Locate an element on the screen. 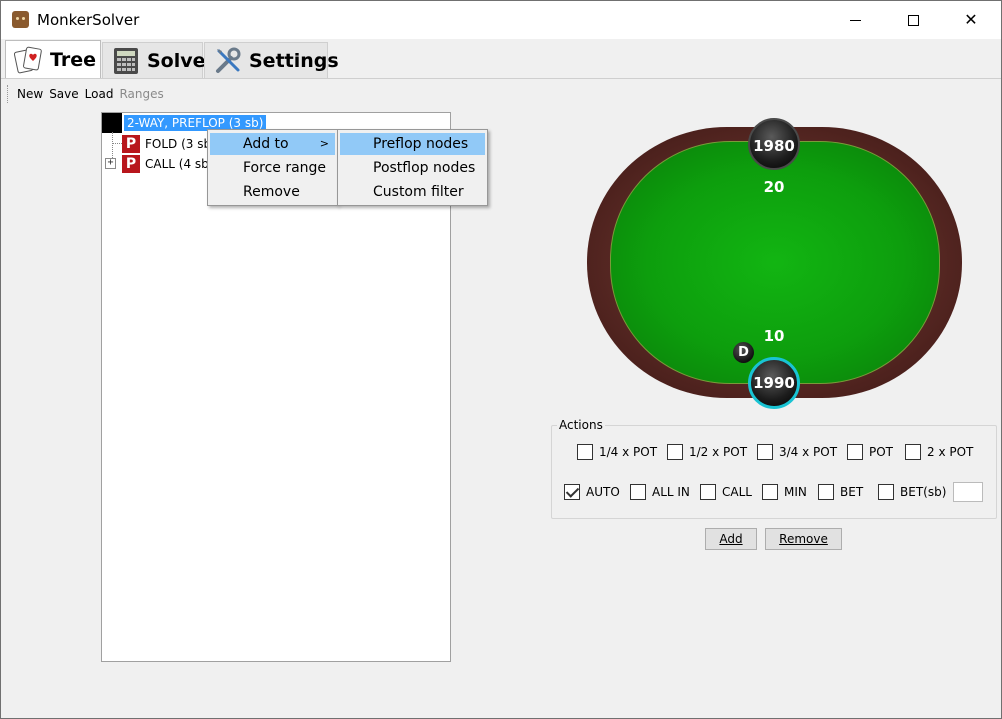 This screenshot has width=1002, height=719. checkbox-label: 1/2 x POT is located at coordinates (718, 452).